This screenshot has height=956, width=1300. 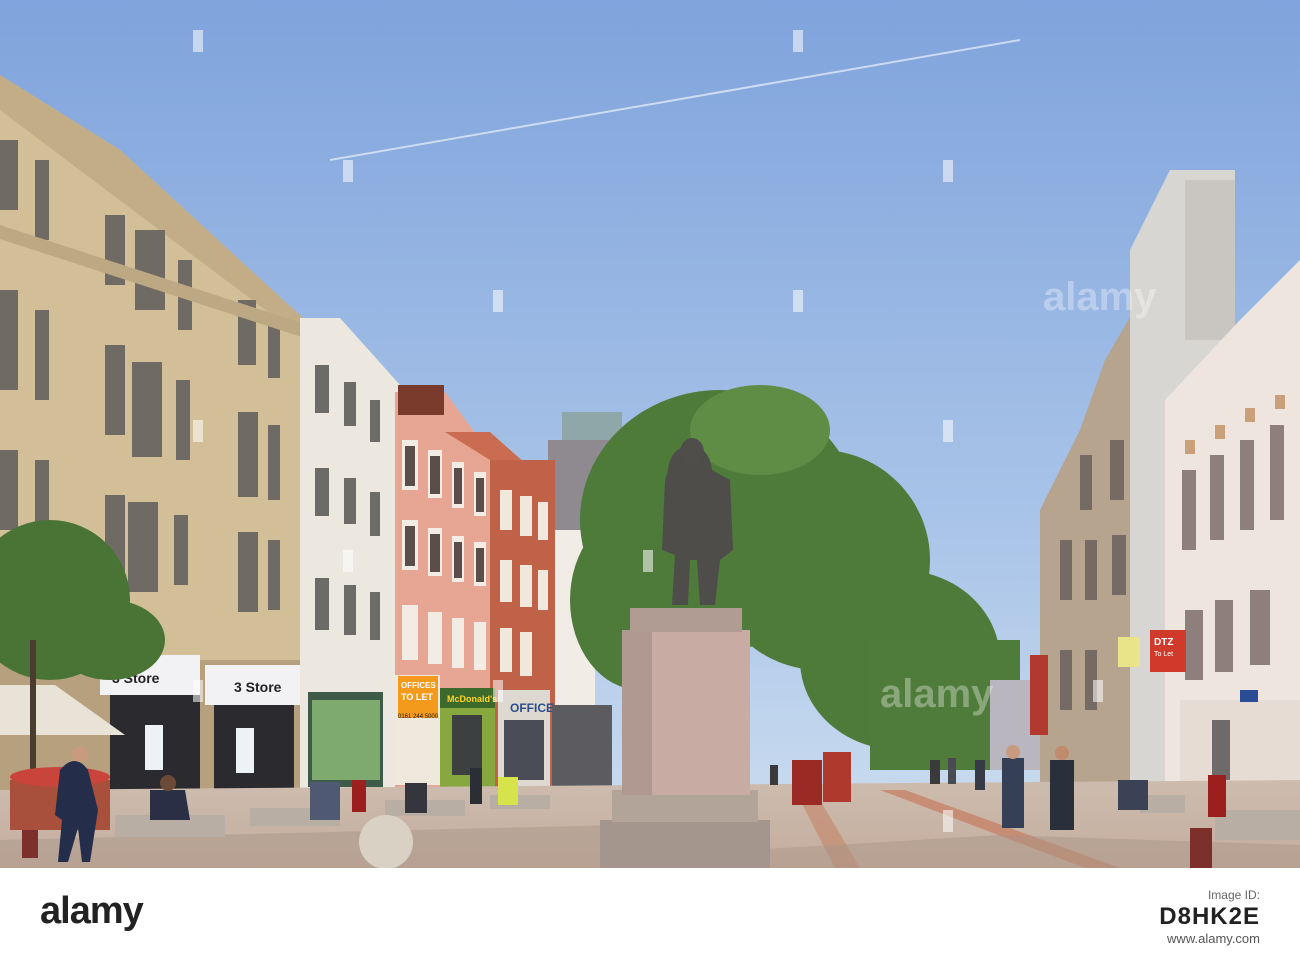 I want to click on to-let-main-text: TO LET, so click(x=417, y=697).